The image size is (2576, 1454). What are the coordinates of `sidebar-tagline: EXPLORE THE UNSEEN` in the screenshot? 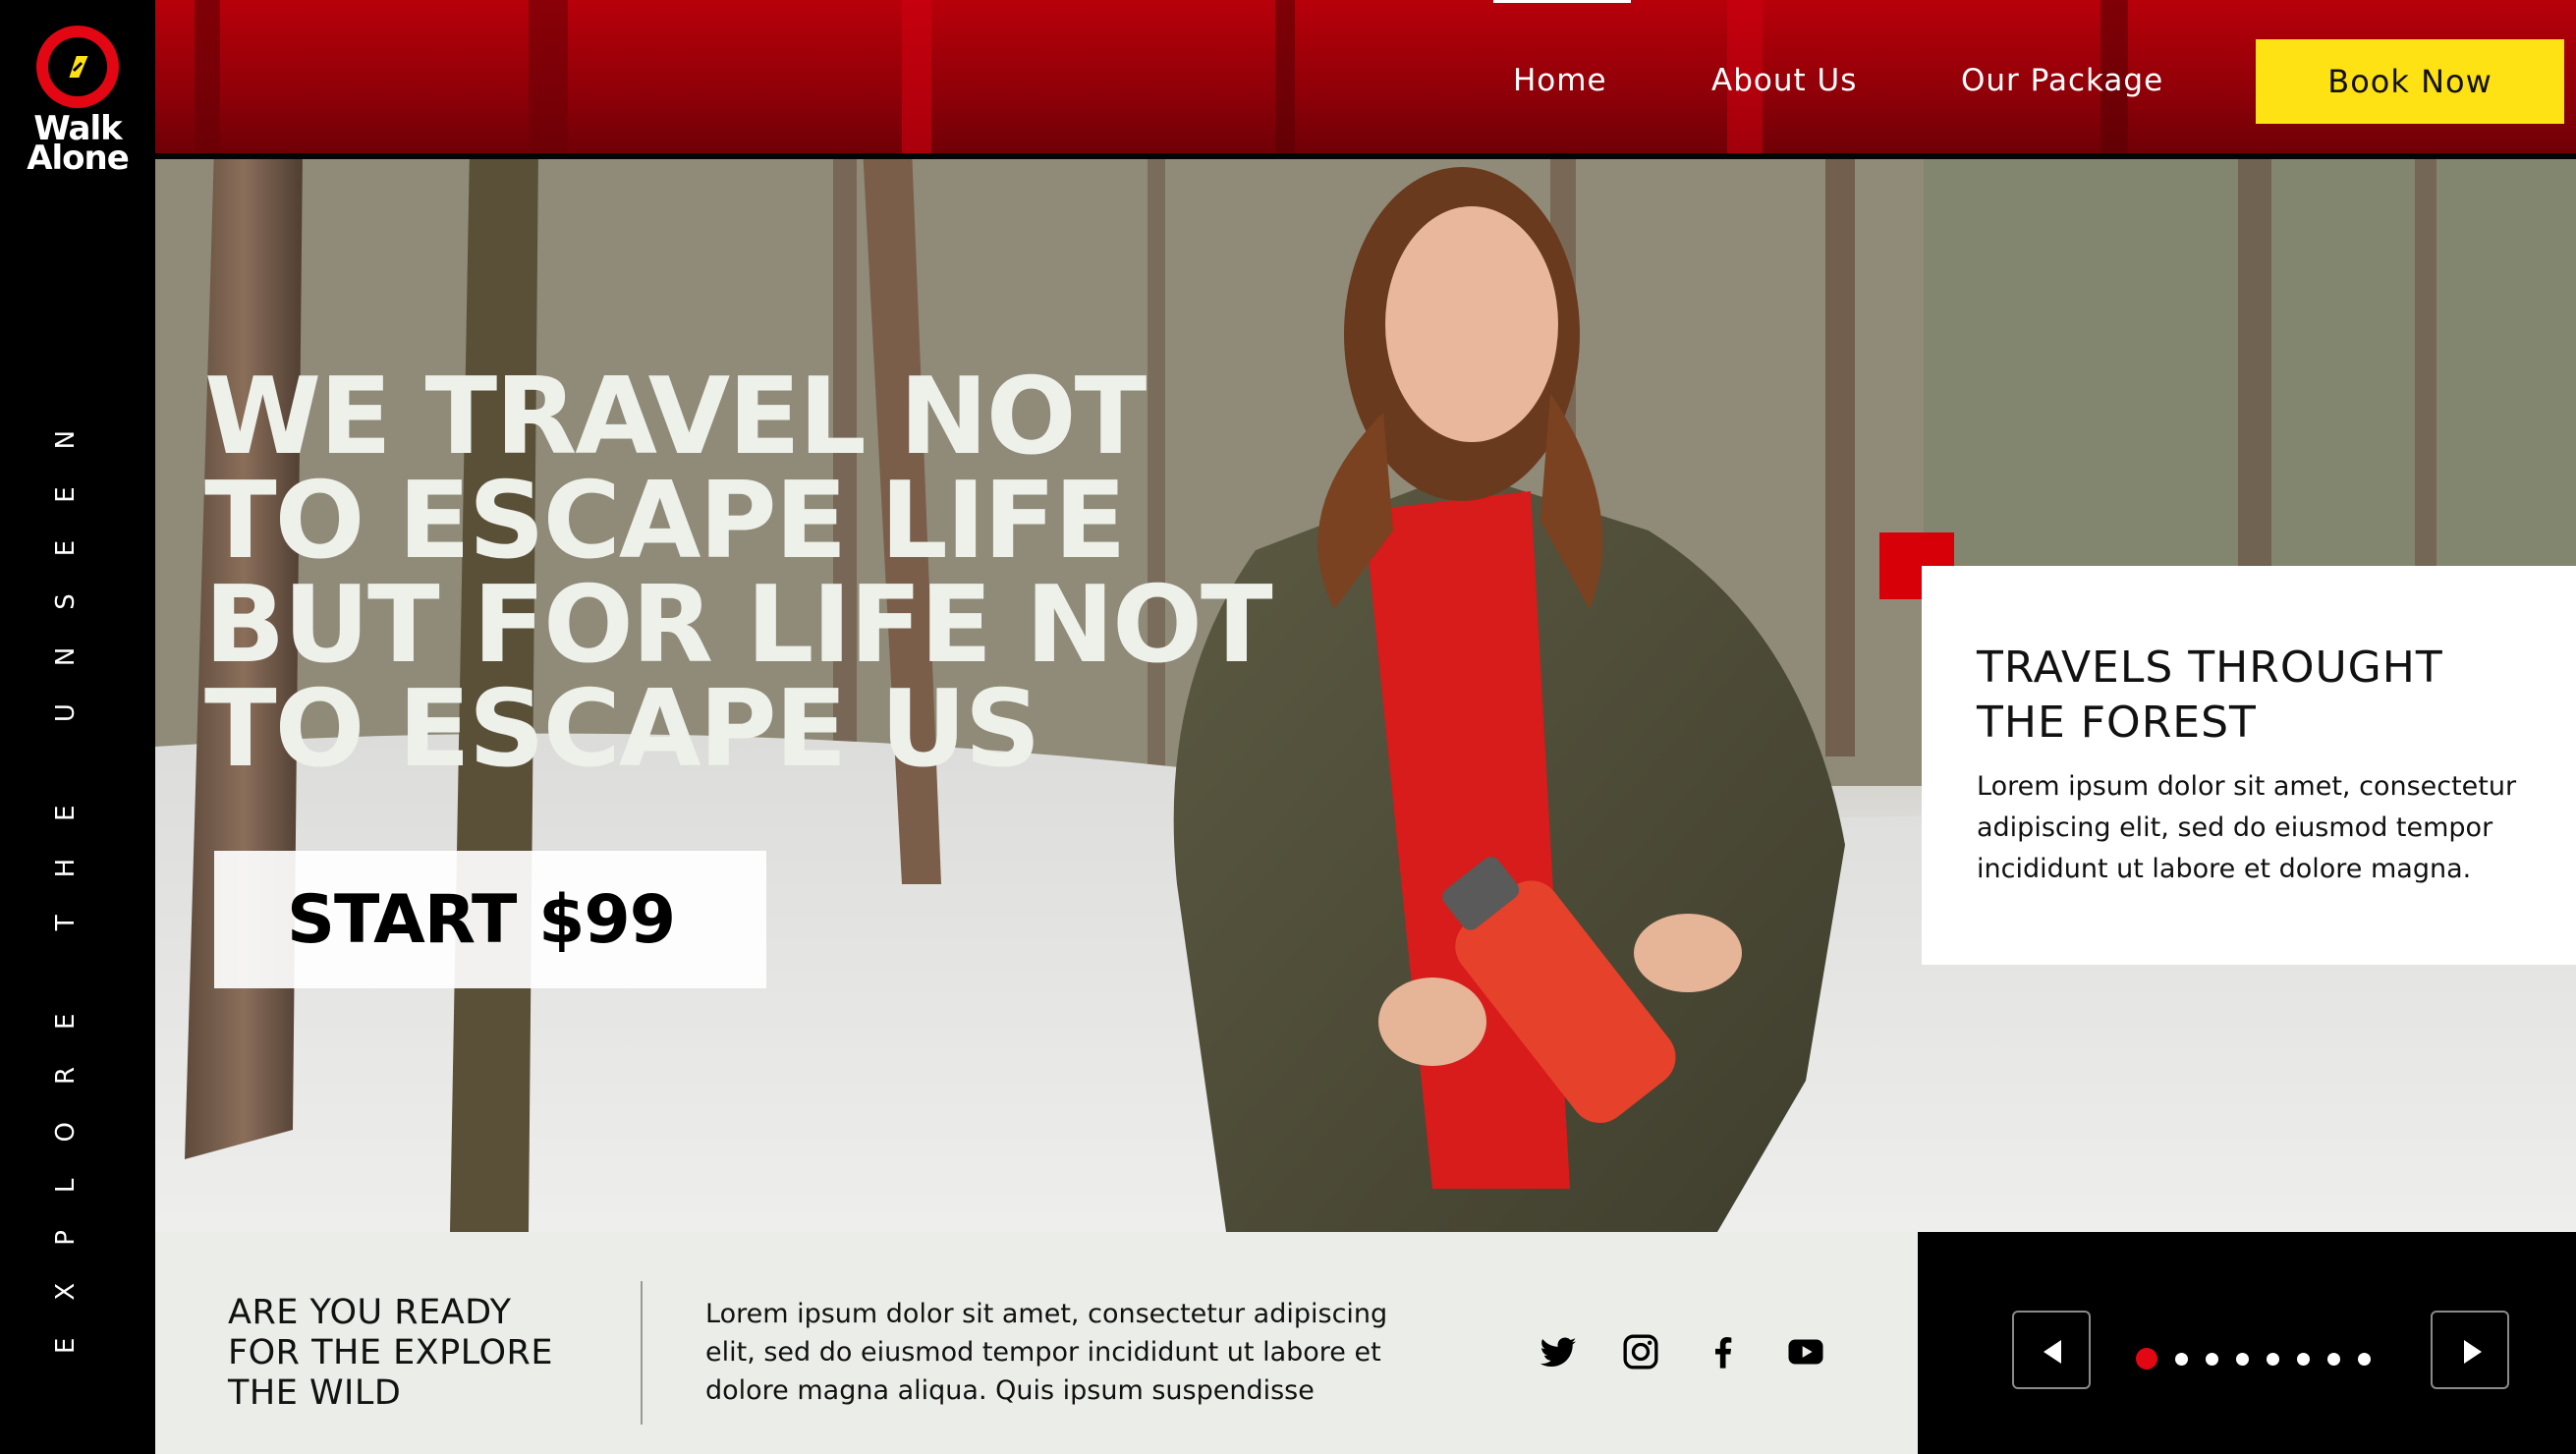 It's located at (66, 873).